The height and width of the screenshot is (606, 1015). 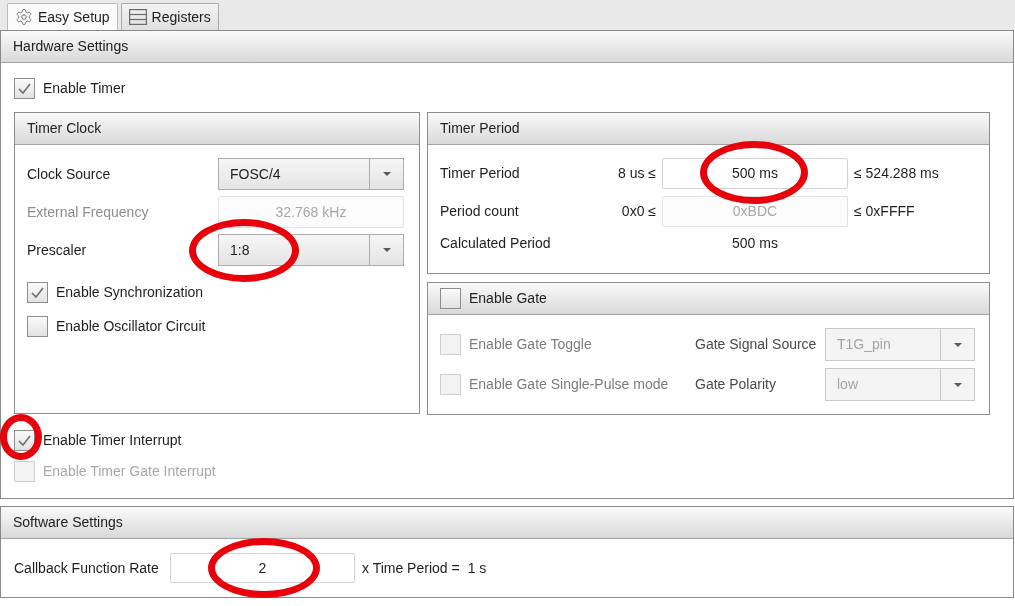 What do you see at coordinates (68, 522) in the screenshot?
I see `section-title: Software Settings` at bounding box center [68, 522].